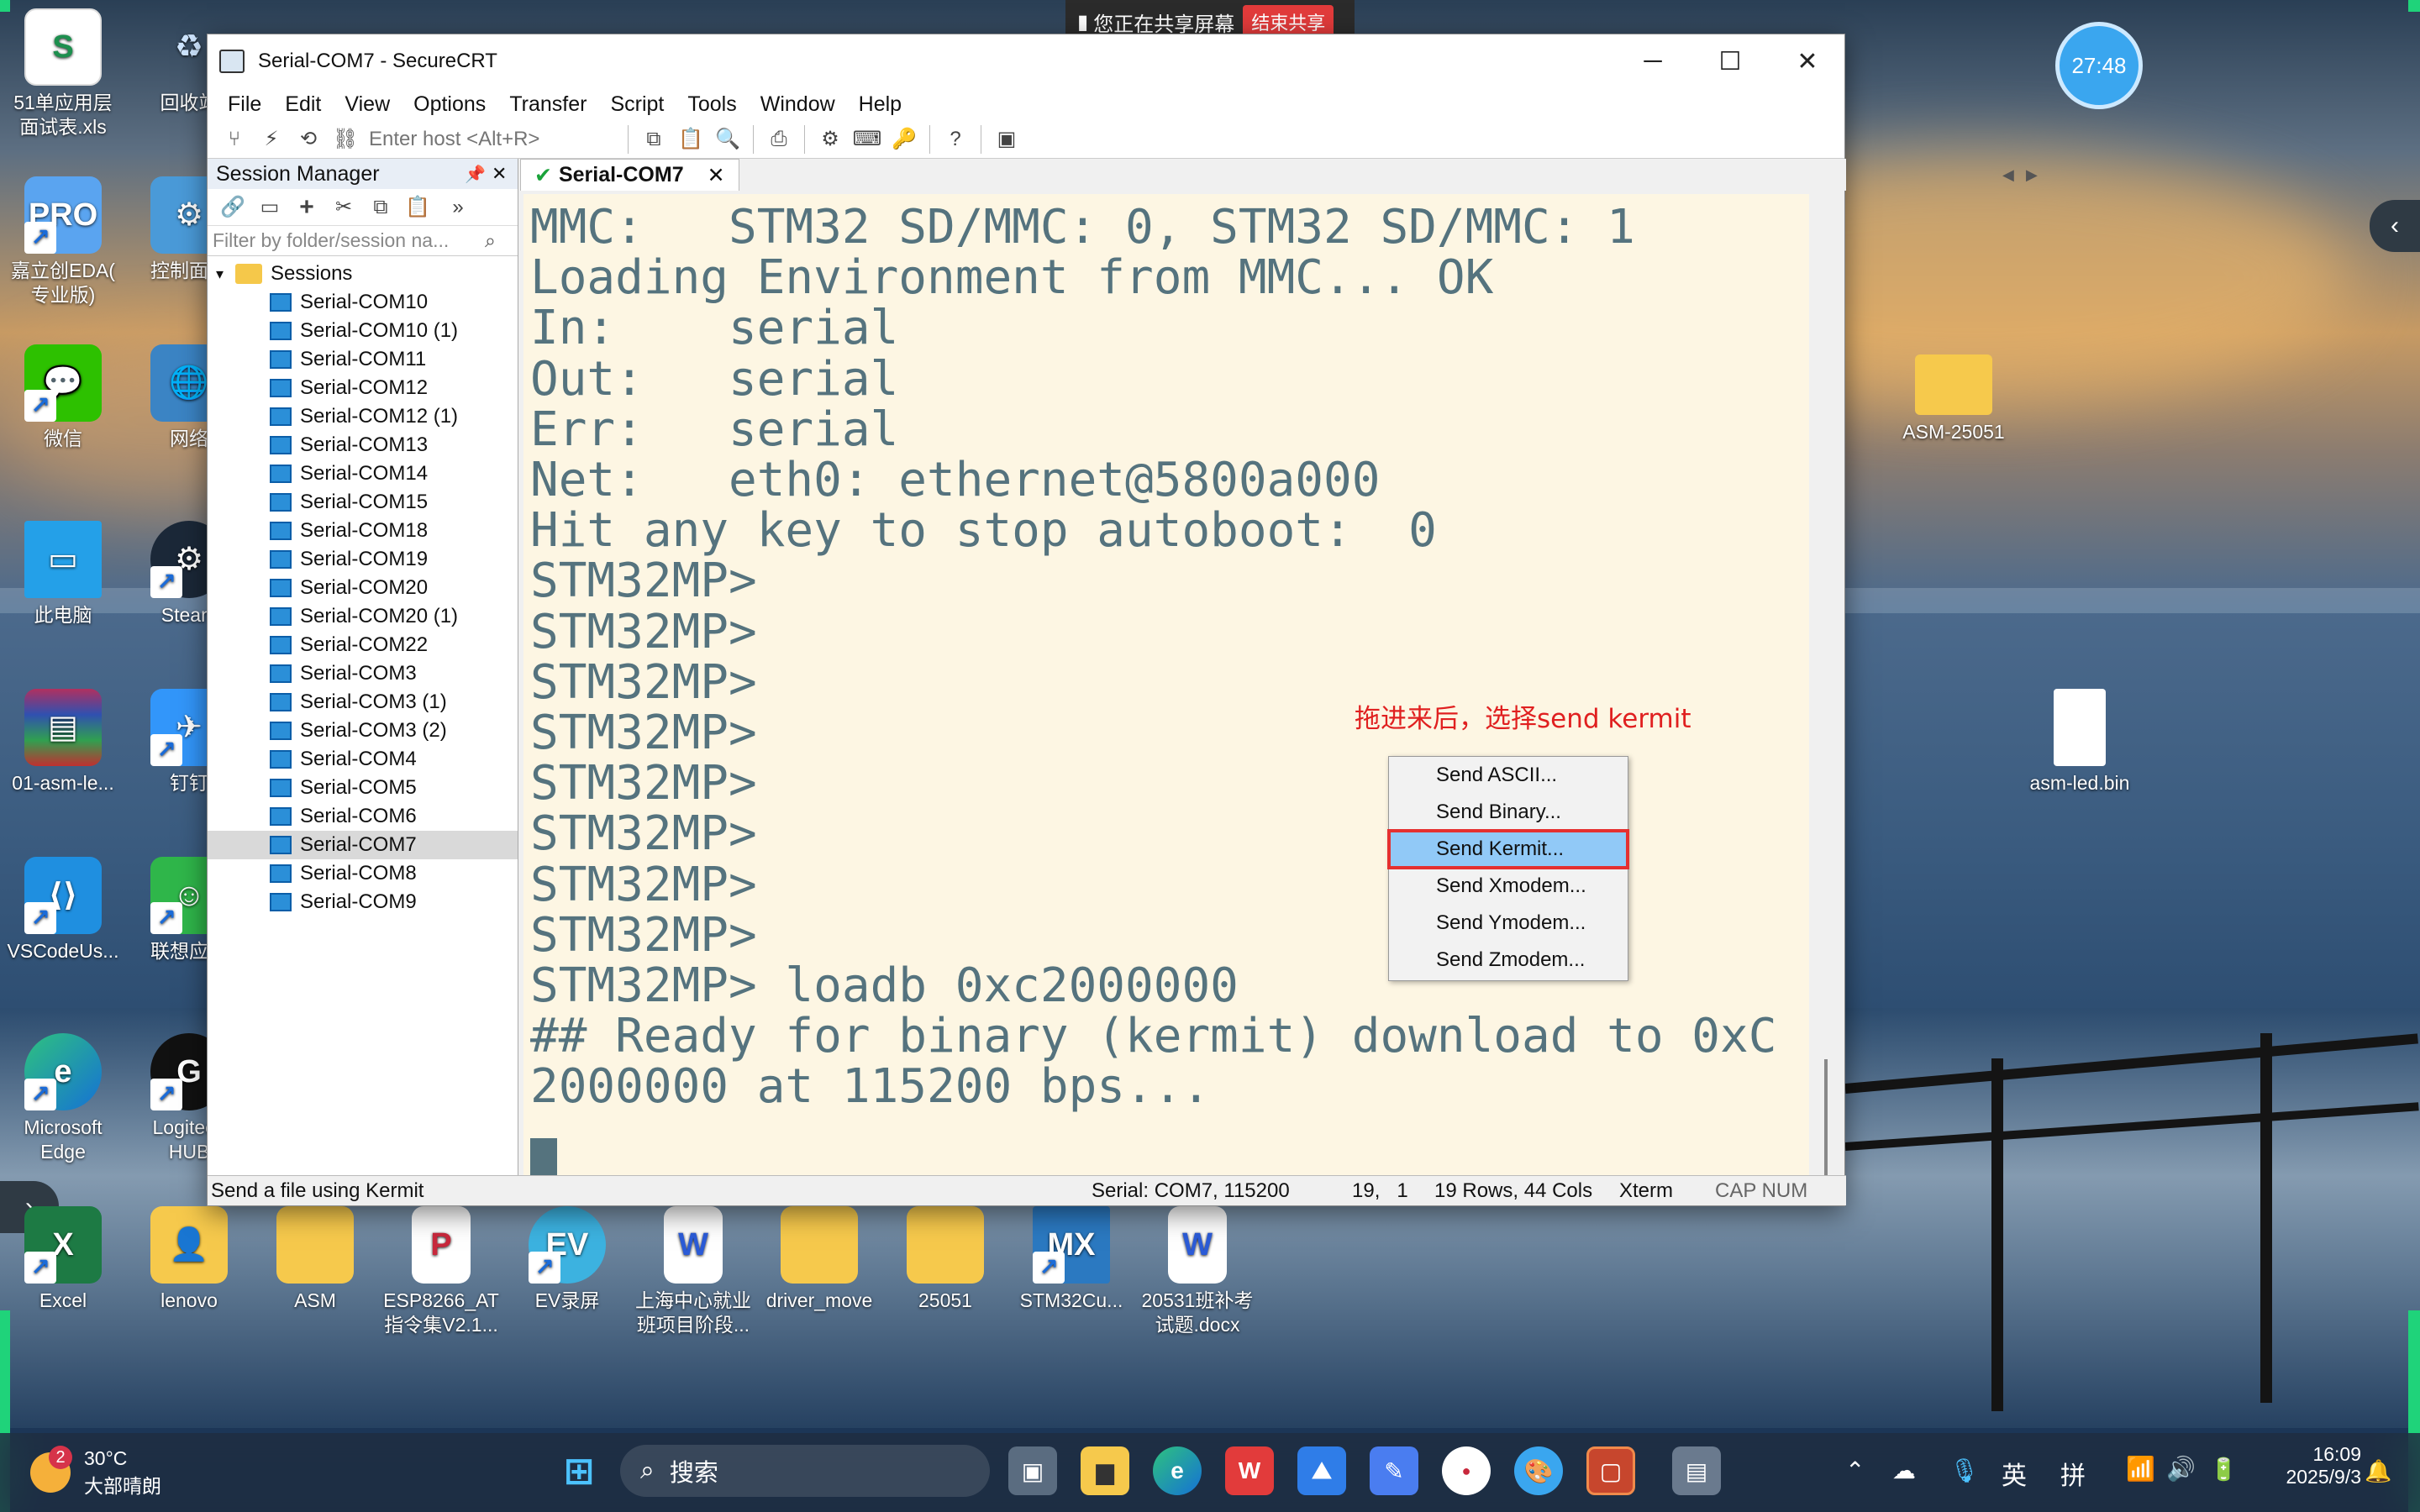 Image resolution: width=2420 pixels, height=1512 pixels. What do you see at coordinates (2032, 175) in the screenshot?
I see `tab-scroll-right-icon: ▶` at bounding box center [2032, 175].